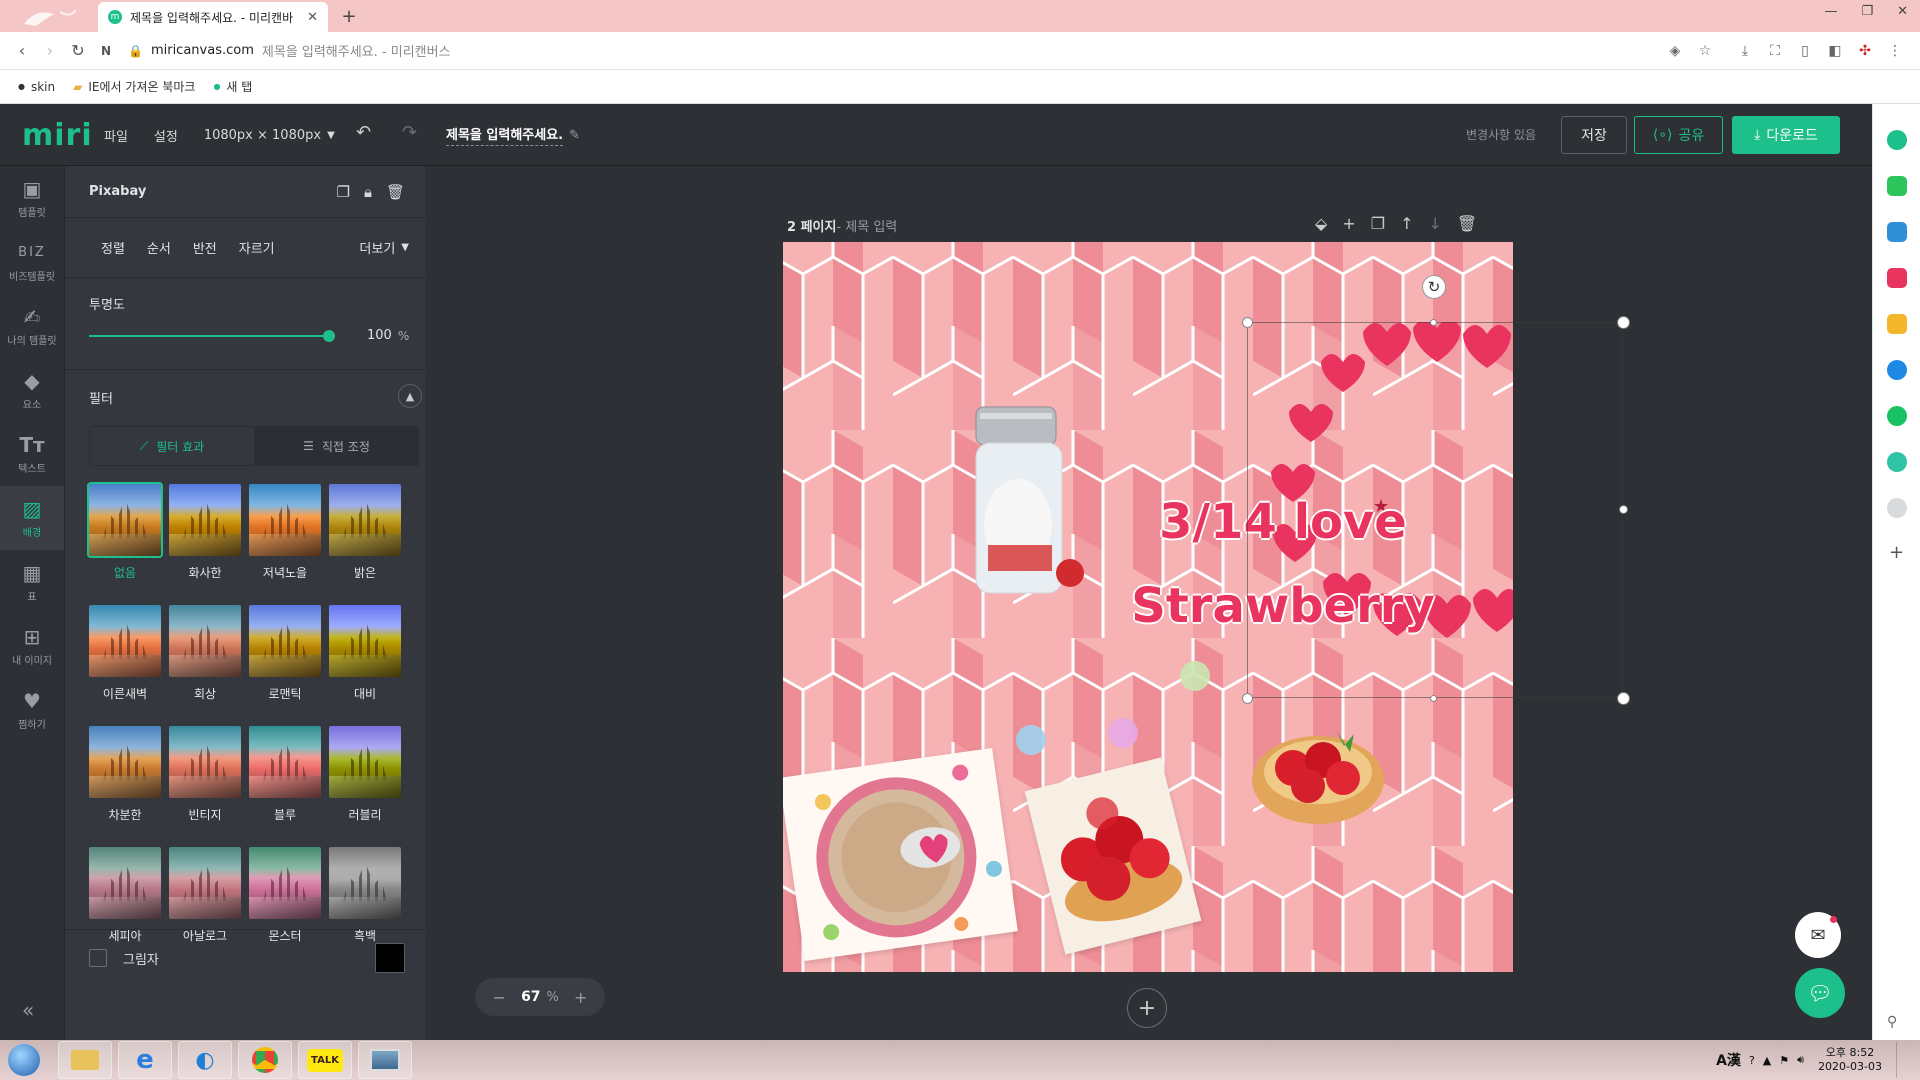 The width and height of the screenshot is (1920, 1080). Describe the element at coordinates (1433, 322) in the screenshot. I see `resize-handle-n` at that location.